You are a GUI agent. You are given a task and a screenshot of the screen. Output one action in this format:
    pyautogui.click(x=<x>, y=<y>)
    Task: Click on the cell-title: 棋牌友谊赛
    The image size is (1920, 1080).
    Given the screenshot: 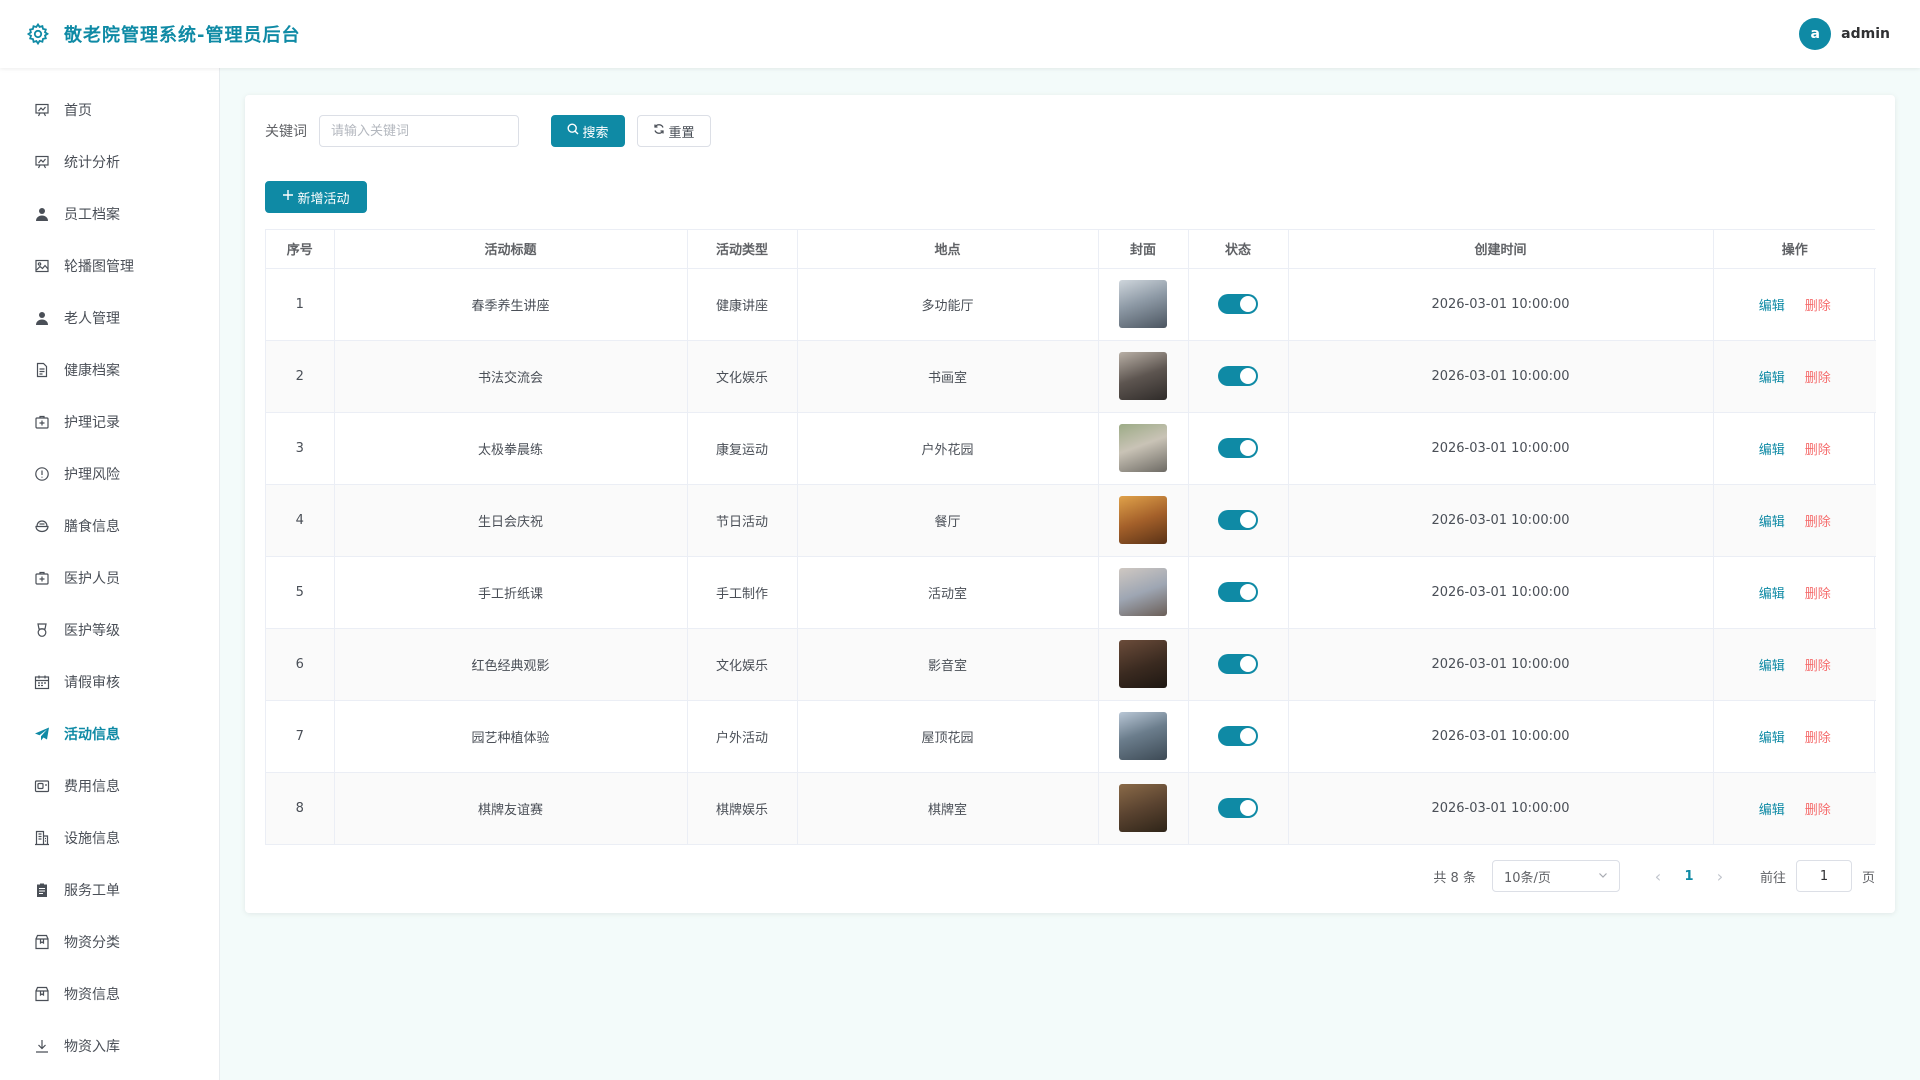 What is the action you would take?
    pyautogui.click(x=511, y=808)
    